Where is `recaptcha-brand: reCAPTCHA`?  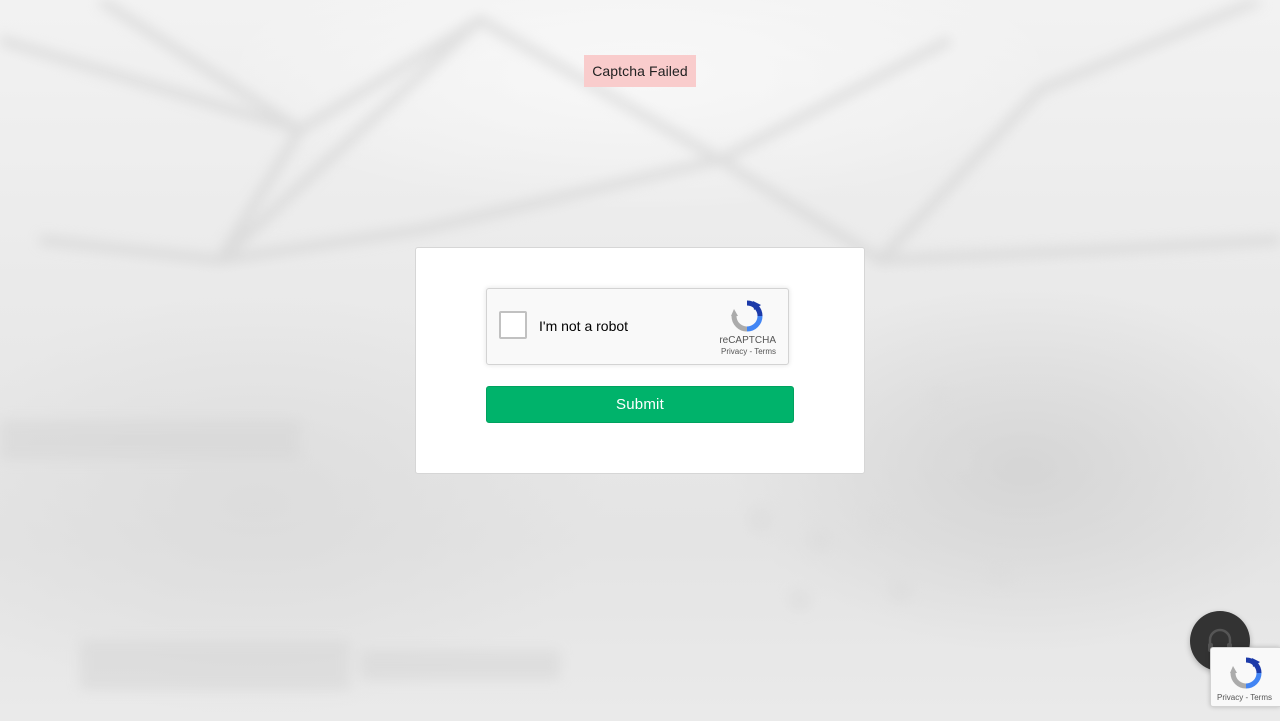 recaptcha-brand: reCAPTCHA is located at coordinates (747, 340).